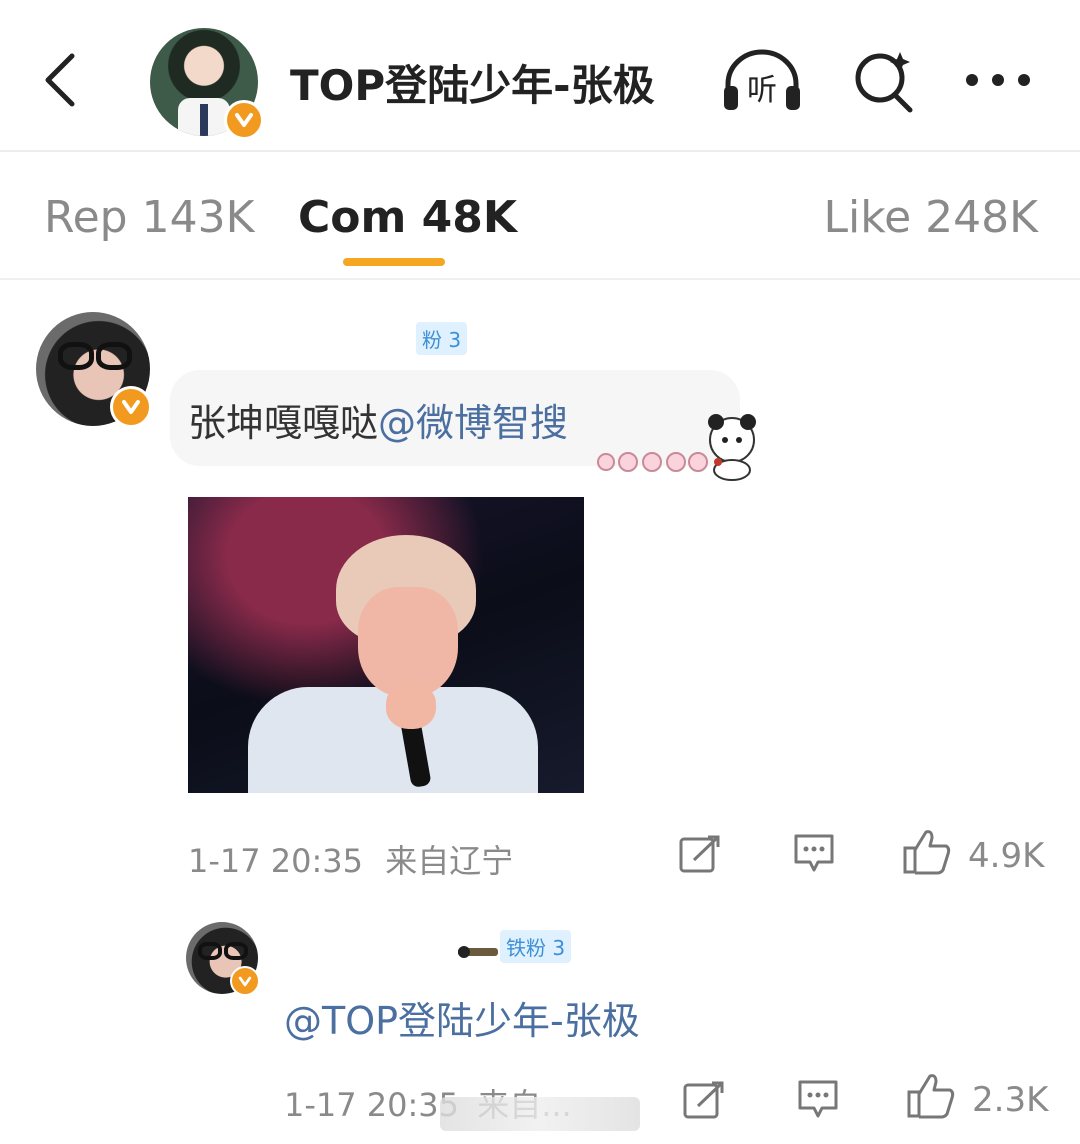 The width and height of the screenshot is (1080, 1144). What do you see at coordinates (131, 407) in the screenshot?
I see `commenter-verified-icon` at bounding box center [131, 407].